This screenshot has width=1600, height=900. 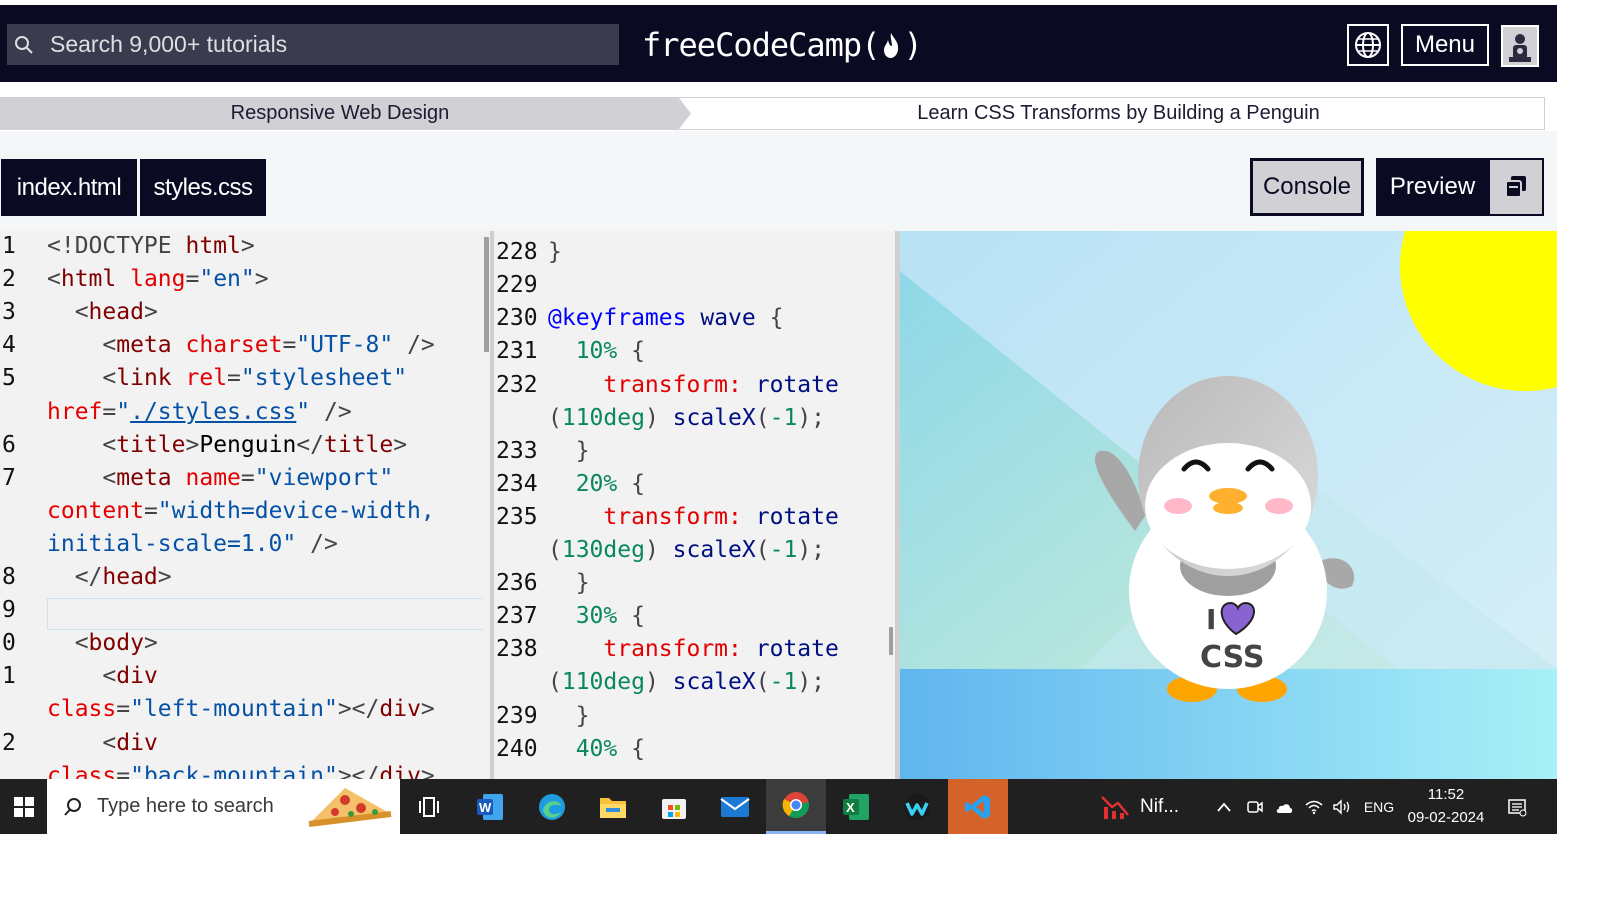 What do you see at coordinates (223, 806) in the screenshot?
I see `taskbar-search-box: Type here to search` at bounding box center [223, 806].